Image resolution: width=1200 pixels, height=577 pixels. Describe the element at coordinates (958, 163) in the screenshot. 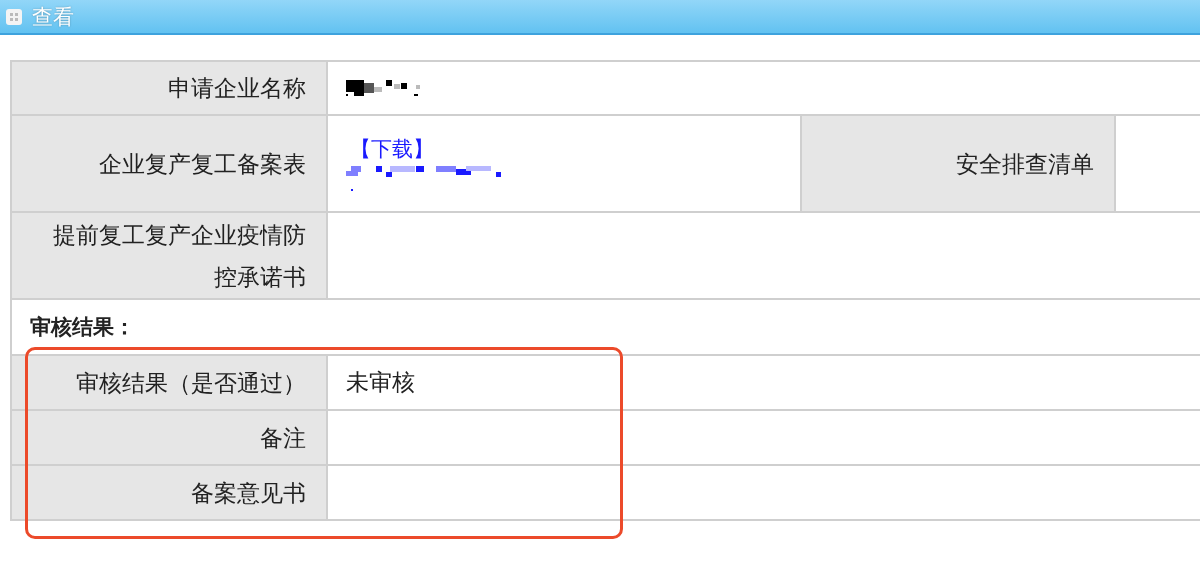

I see `field-label: 安全排查清单` at that location.